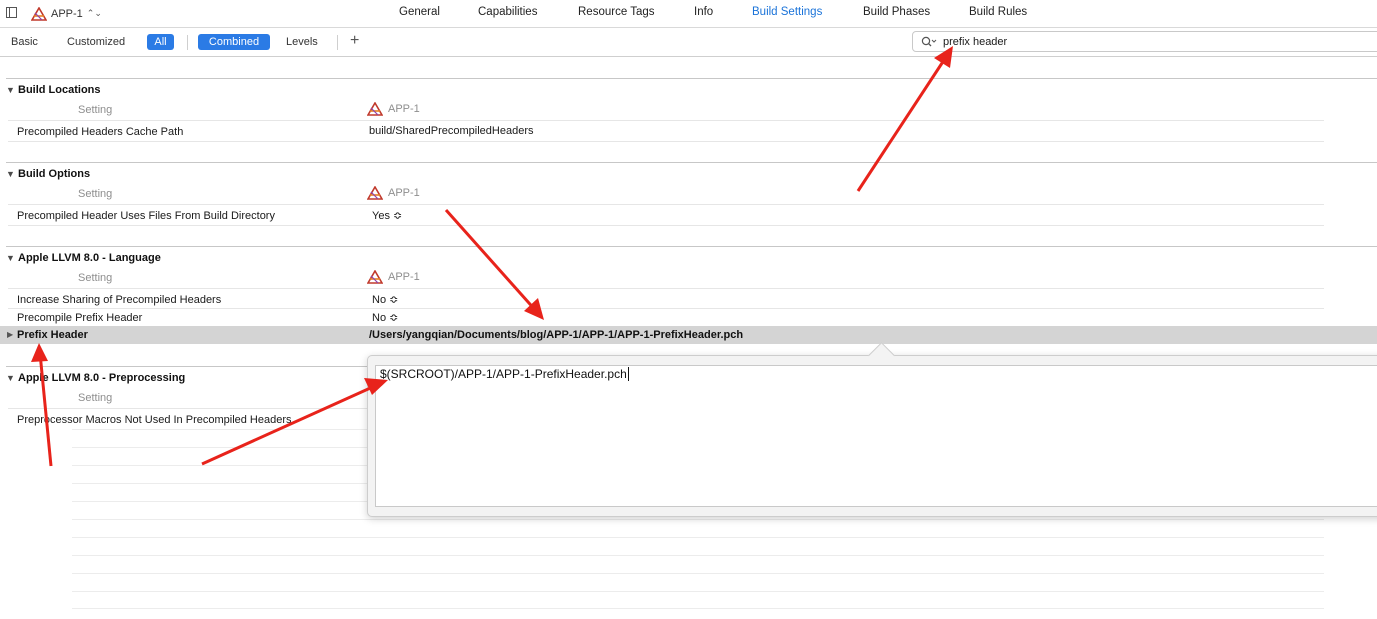  Describe the element at coordinates (101, 378) in the screenshot. I see `section-title: Apple LLVM 8.0 - Preprocessing` at that location.